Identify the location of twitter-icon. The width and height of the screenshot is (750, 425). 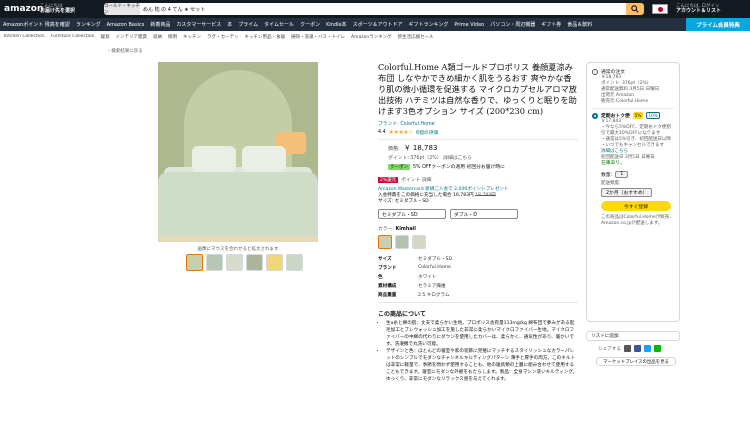
(647, 348).